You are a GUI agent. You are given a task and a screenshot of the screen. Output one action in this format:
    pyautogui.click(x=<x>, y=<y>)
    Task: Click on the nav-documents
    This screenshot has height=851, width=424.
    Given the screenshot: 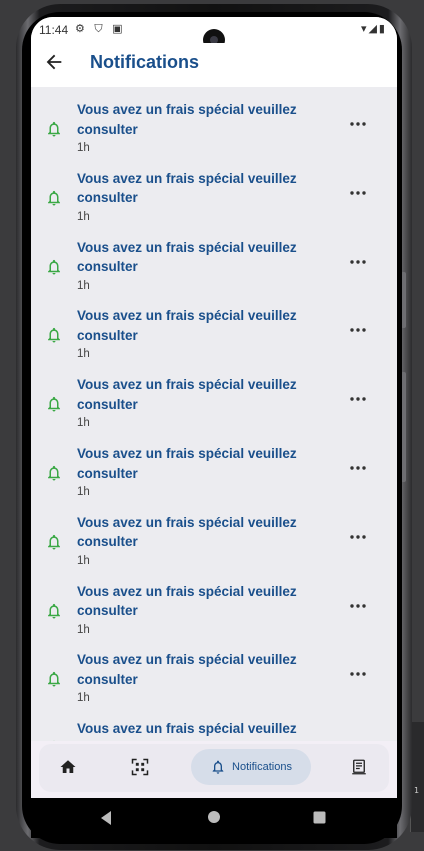 What is the action you would take?
    pyautogui.click(x=359, y=767)
    